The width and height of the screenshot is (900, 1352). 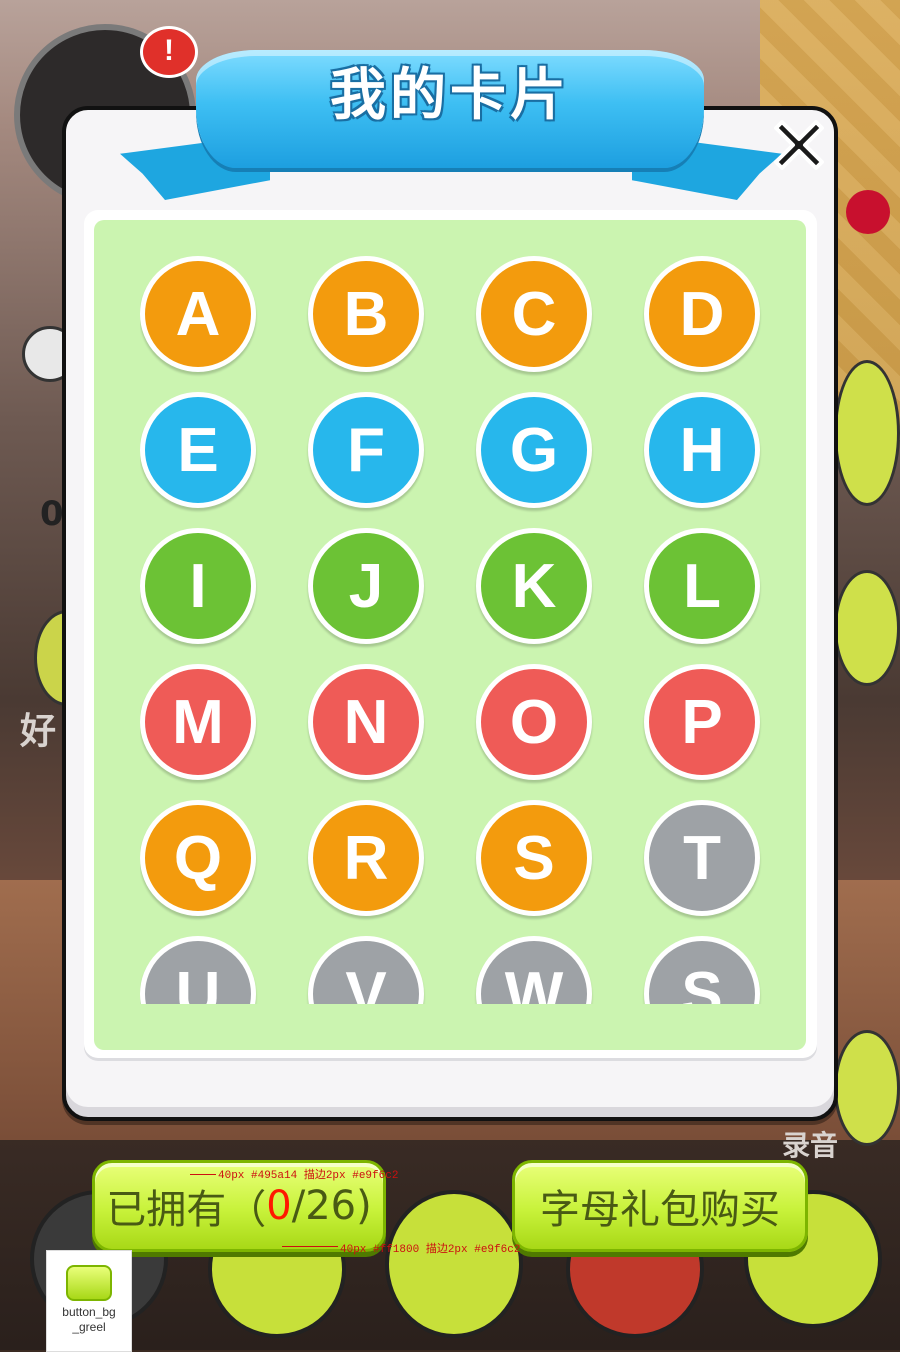 I want to click on background-right-circle, so click(x=867, y=433).